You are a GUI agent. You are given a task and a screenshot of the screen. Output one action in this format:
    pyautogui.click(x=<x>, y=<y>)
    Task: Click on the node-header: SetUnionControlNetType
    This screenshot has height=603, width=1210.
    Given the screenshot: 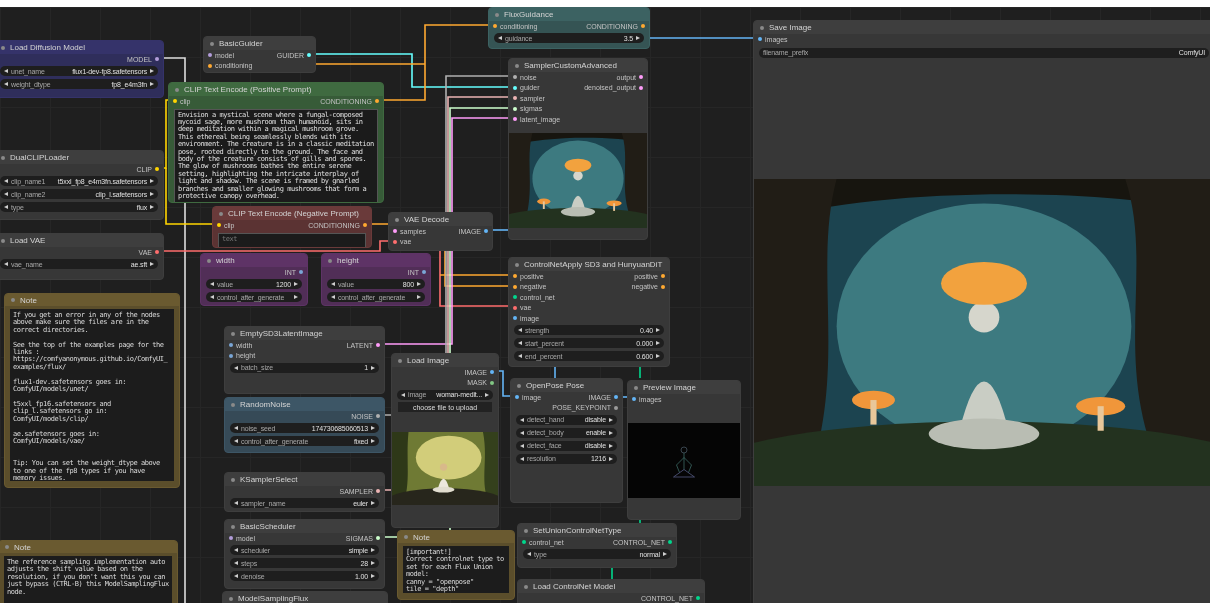 What is the action you would take?
    pyautogui.click(x=597, y=530)
    